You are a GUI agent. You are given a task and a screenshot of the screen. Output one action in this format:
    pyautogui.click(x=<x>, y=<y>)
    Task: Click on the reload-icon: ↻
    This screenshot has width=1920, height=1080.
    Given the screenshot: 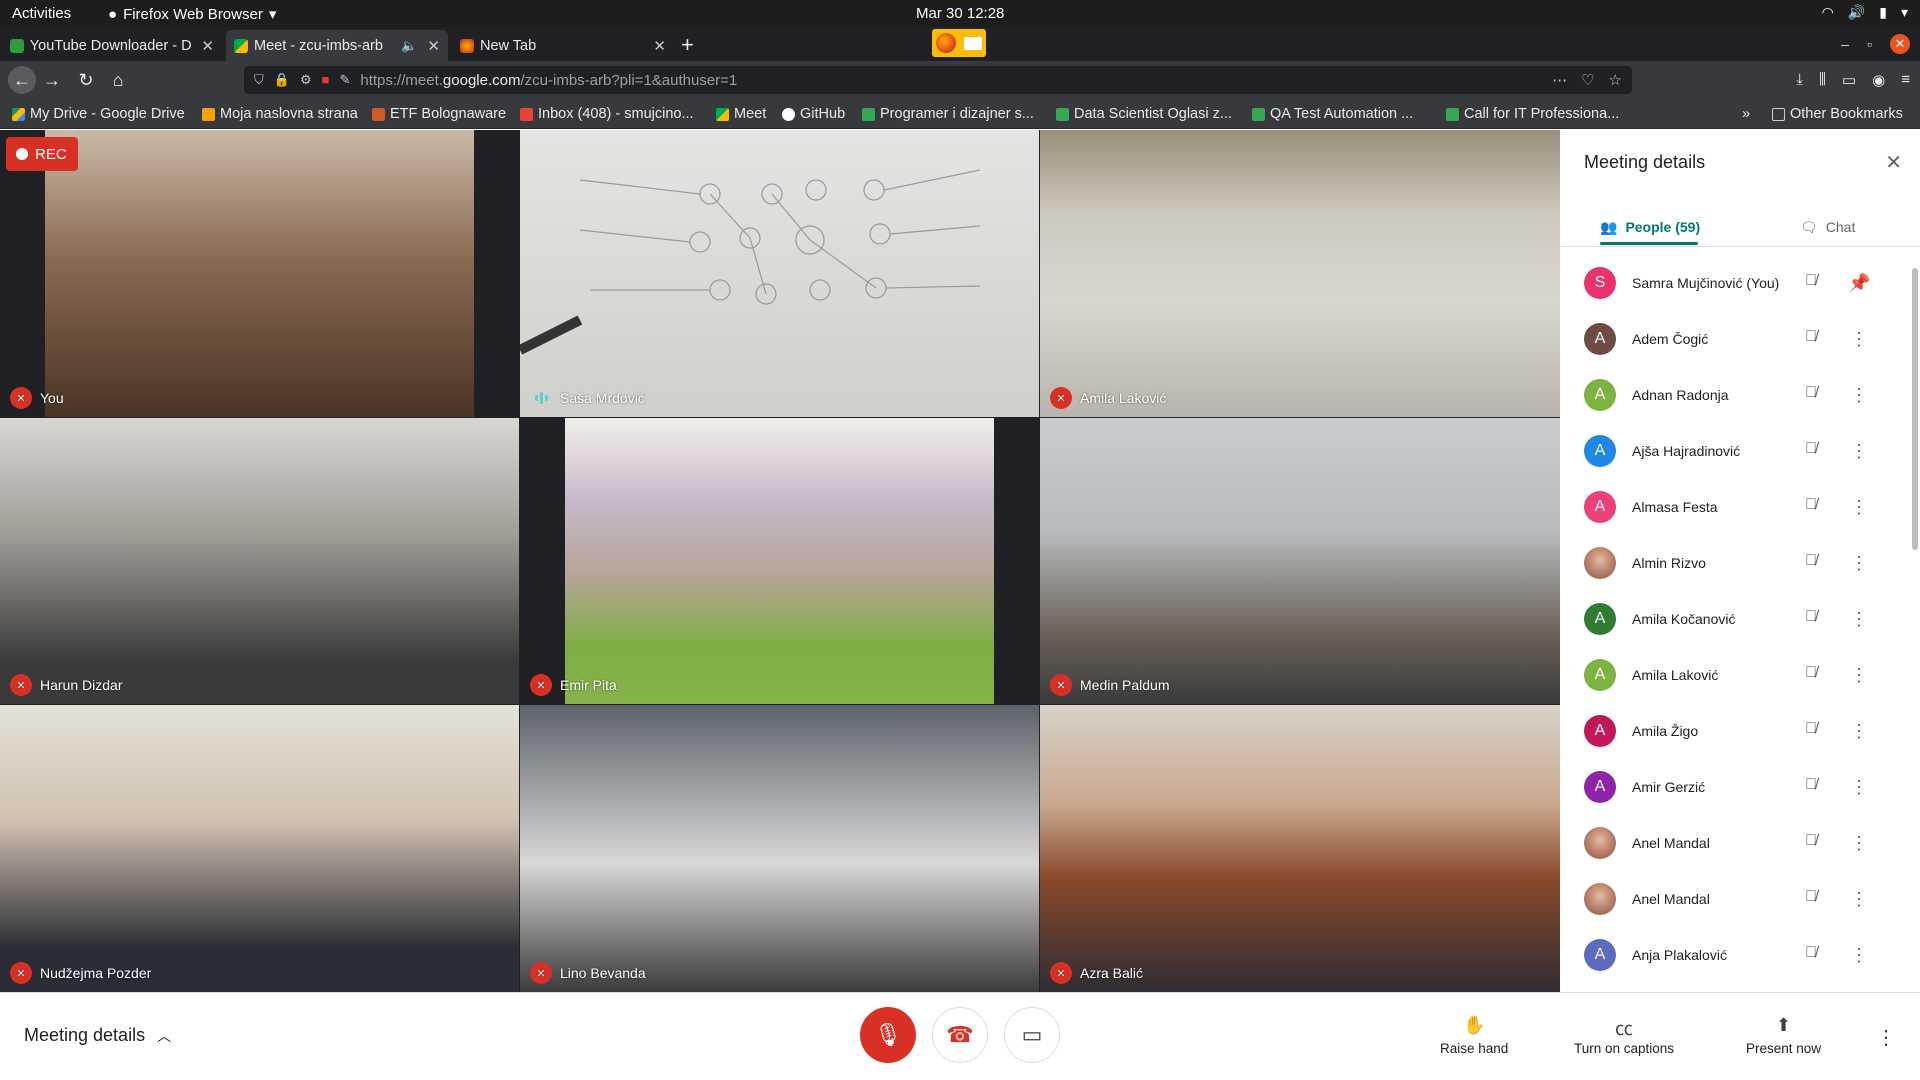 What is the action you would take?
    pyautogui.click(x=86, y=80)
    